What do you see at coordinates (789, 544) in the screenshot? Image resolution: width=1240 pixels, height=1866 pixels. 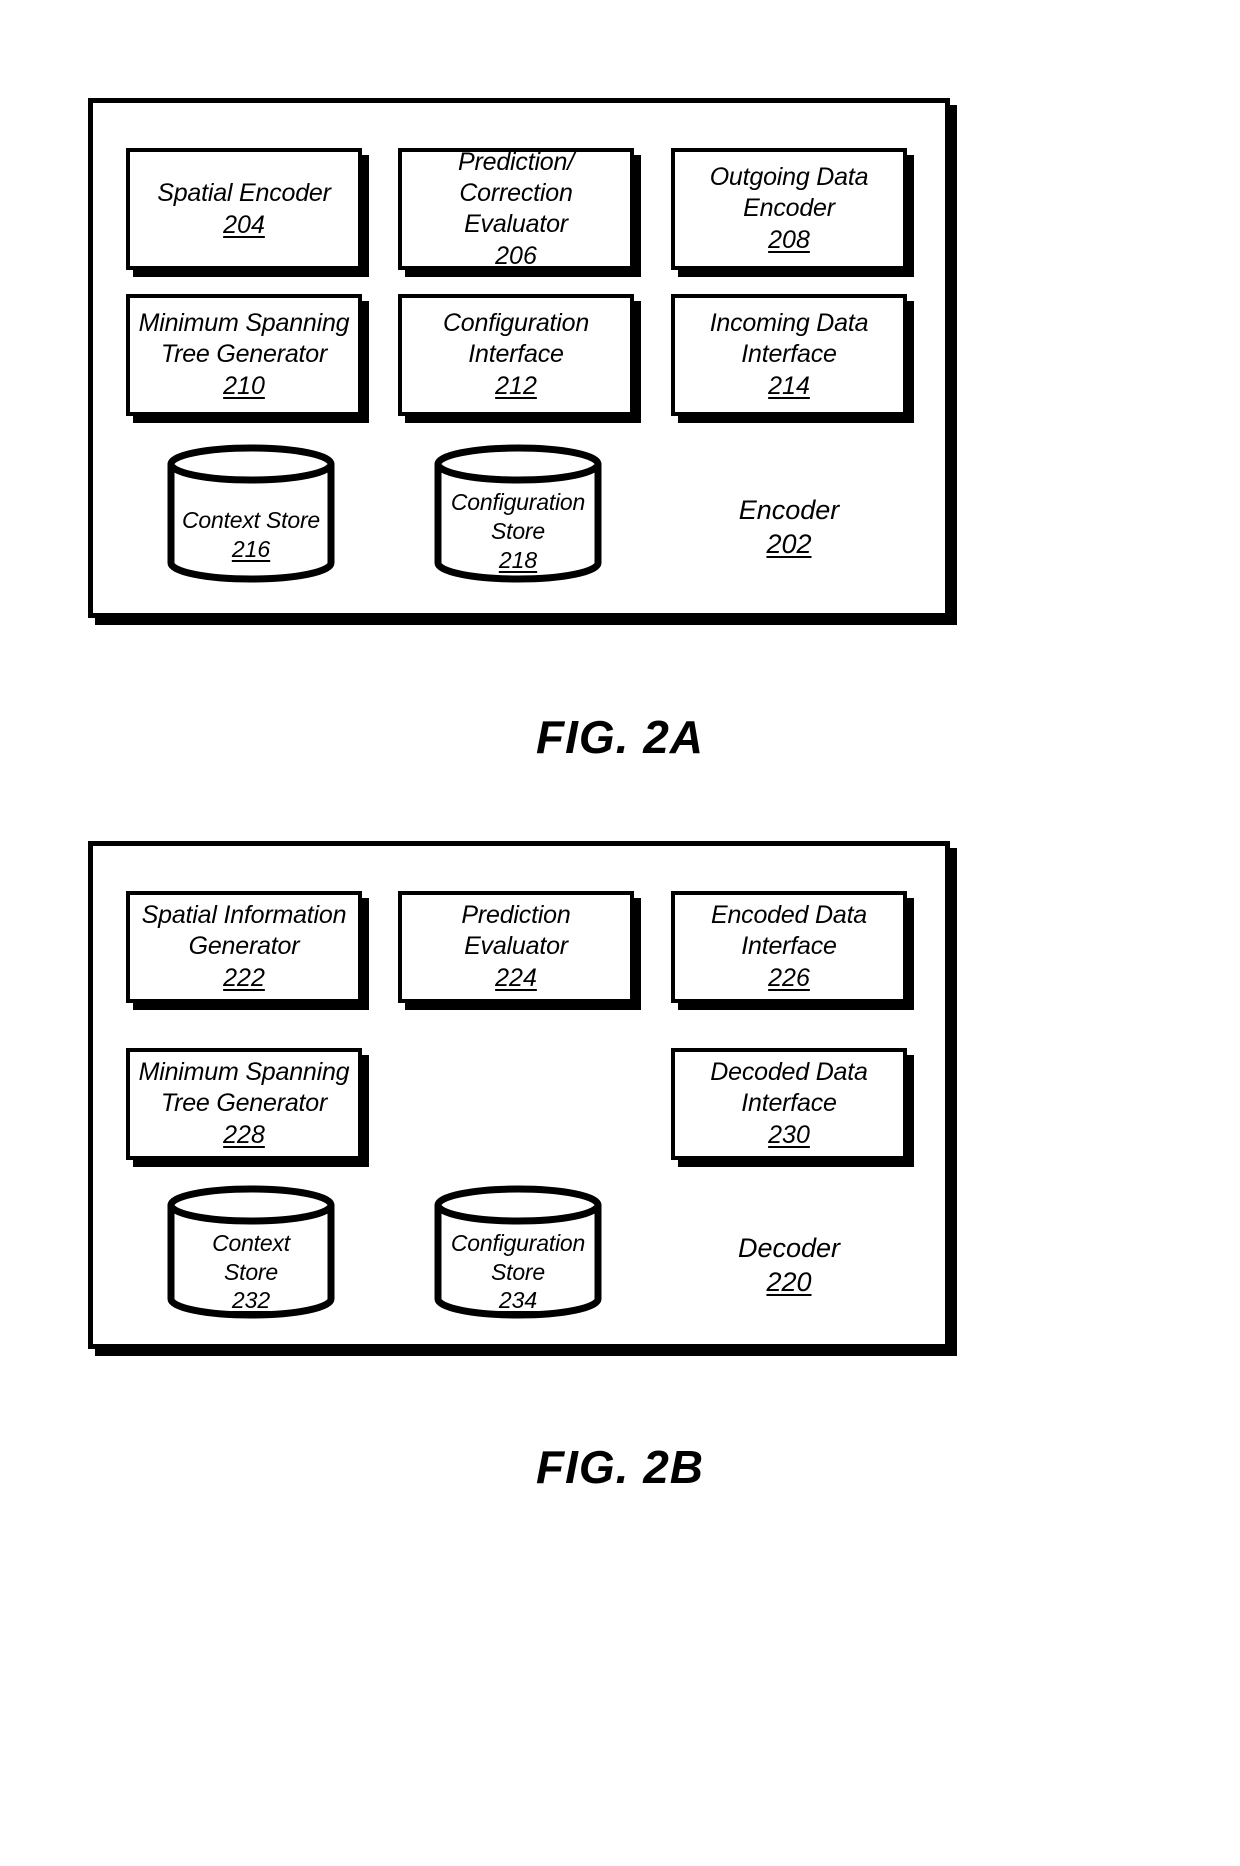 I see `encoder-number: 202` at bounding box center [789, 544].